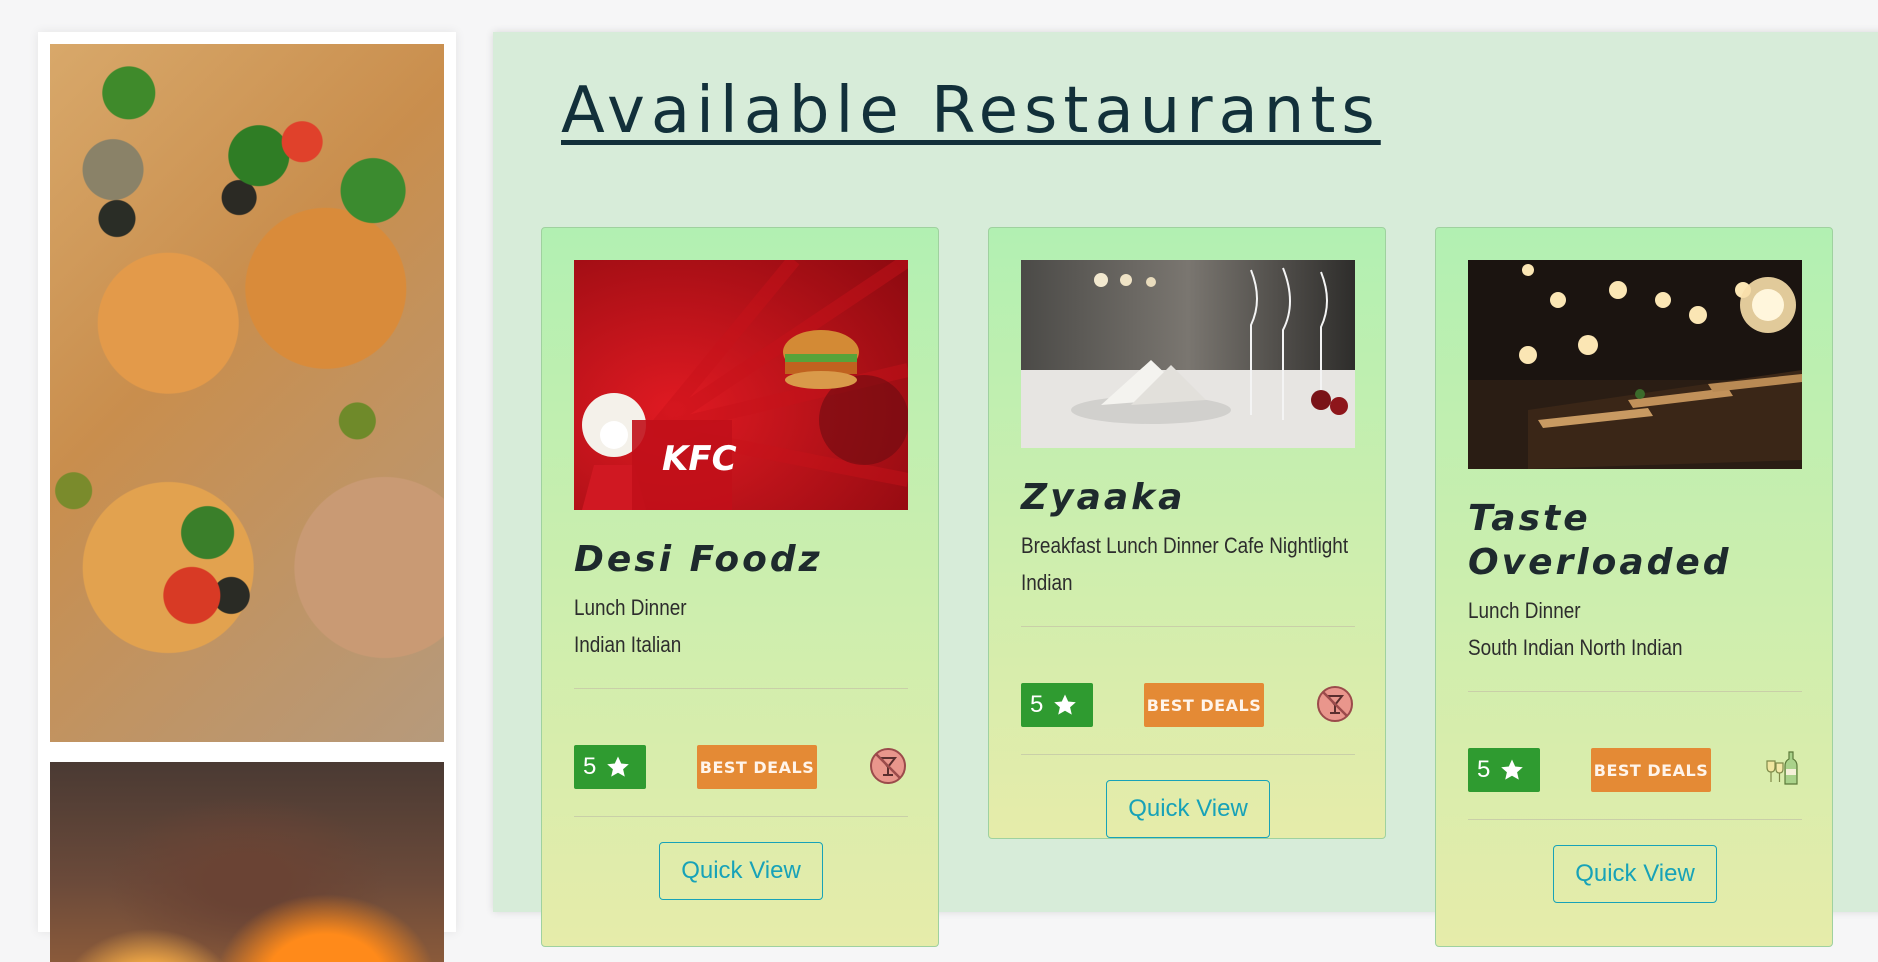 This screenshot has width=1878, height=962. I want to click on grill-fire-photo, so click(247, 862).